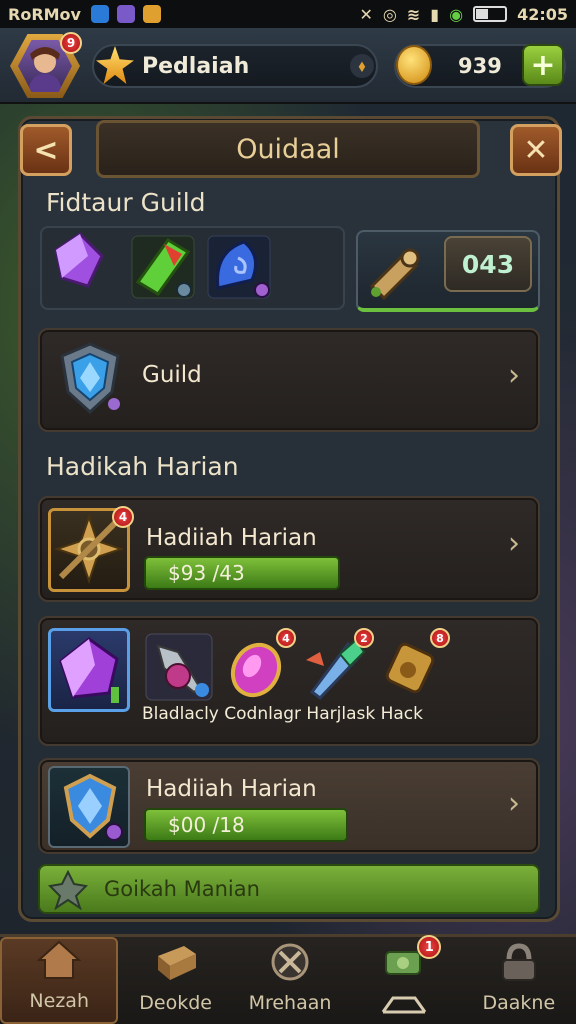  I want to click on nav-profile: Daakne, so click(519, 980).